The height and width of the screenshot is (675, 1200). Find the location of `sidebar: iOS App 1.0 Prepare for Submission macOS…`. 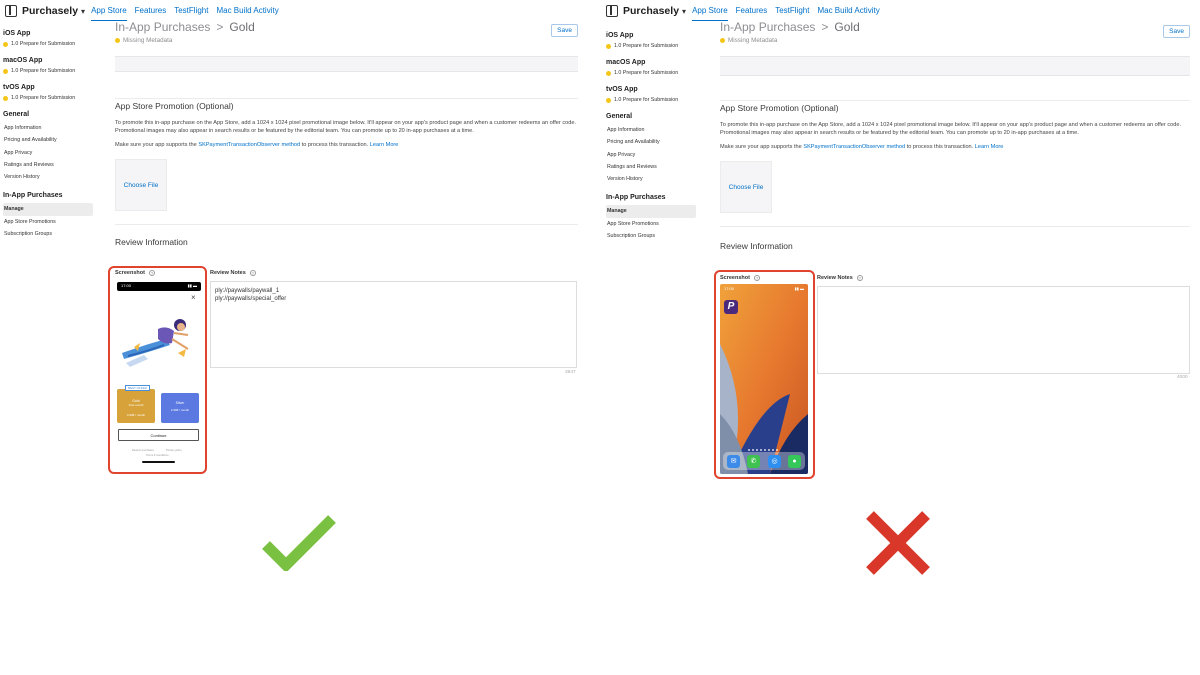

sidebar: iOS App 1.0 Prepare for Submission macOS… is located at coordinates (651, 137).